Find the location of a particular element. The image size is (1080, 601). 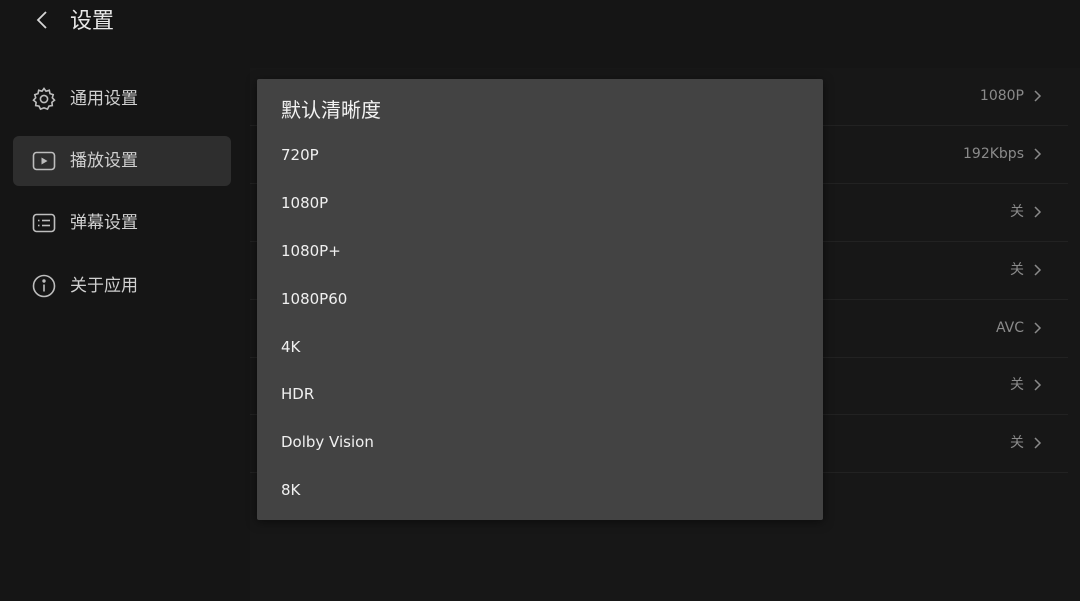

option-hdr: HDR is located at coordinates (540, 394).